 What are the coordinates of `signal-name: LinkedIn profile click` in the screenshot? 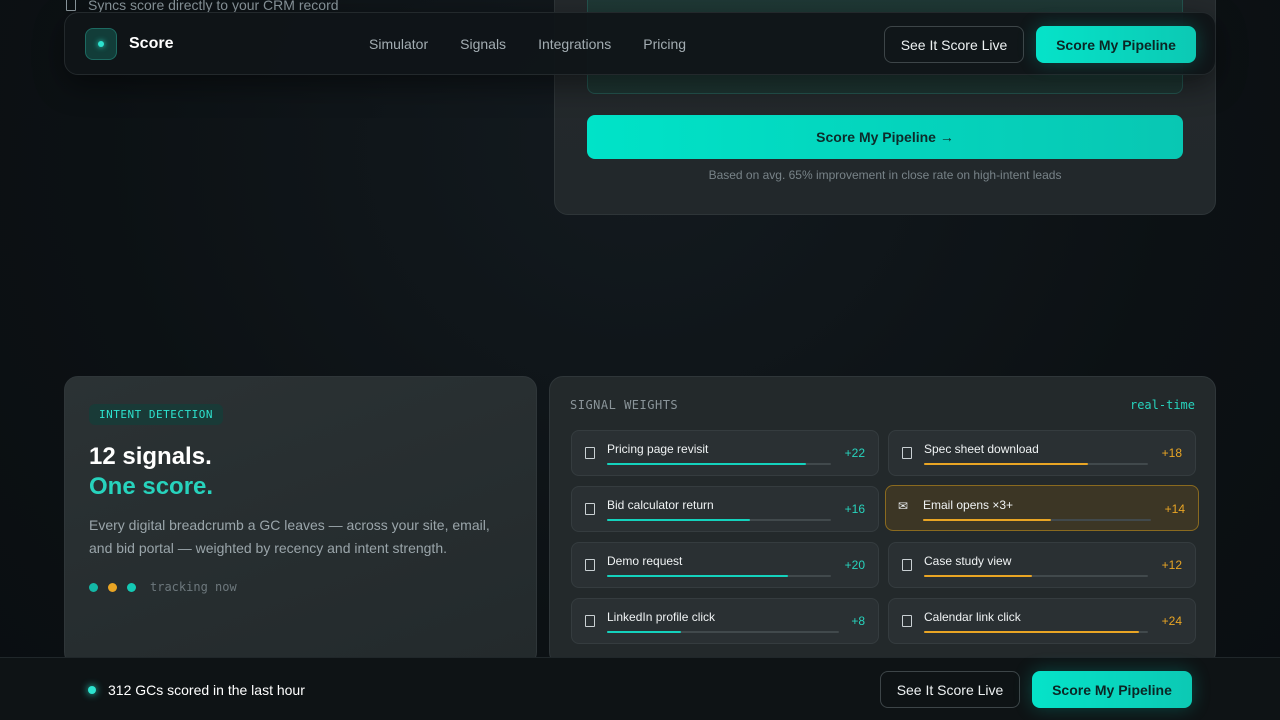 It's located at (661, 617).